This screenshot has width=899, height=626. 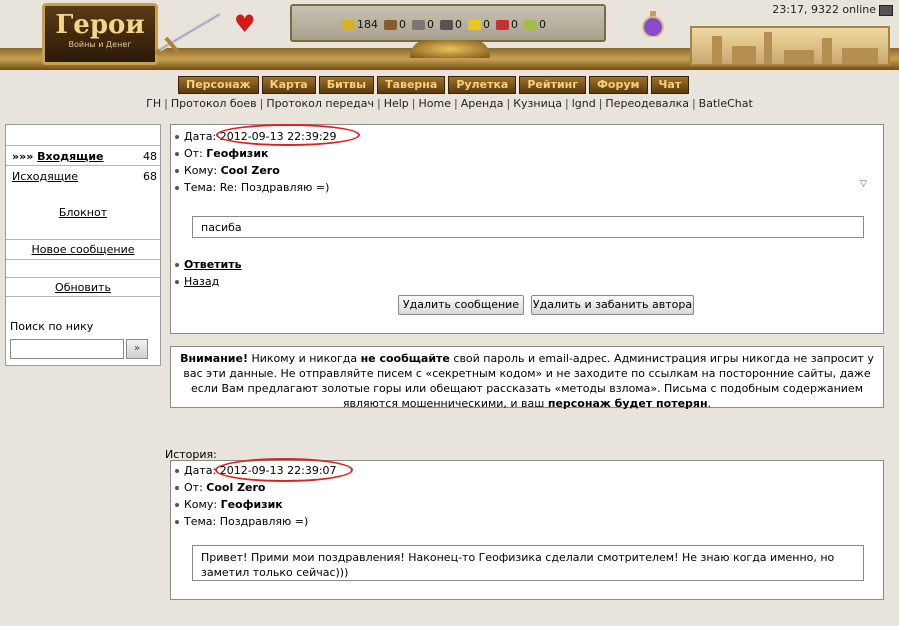 What do you see at coordinates (346, 85) in the screenshot?
I see `menu-battles: Битвы` at bounding box center [346, 85].